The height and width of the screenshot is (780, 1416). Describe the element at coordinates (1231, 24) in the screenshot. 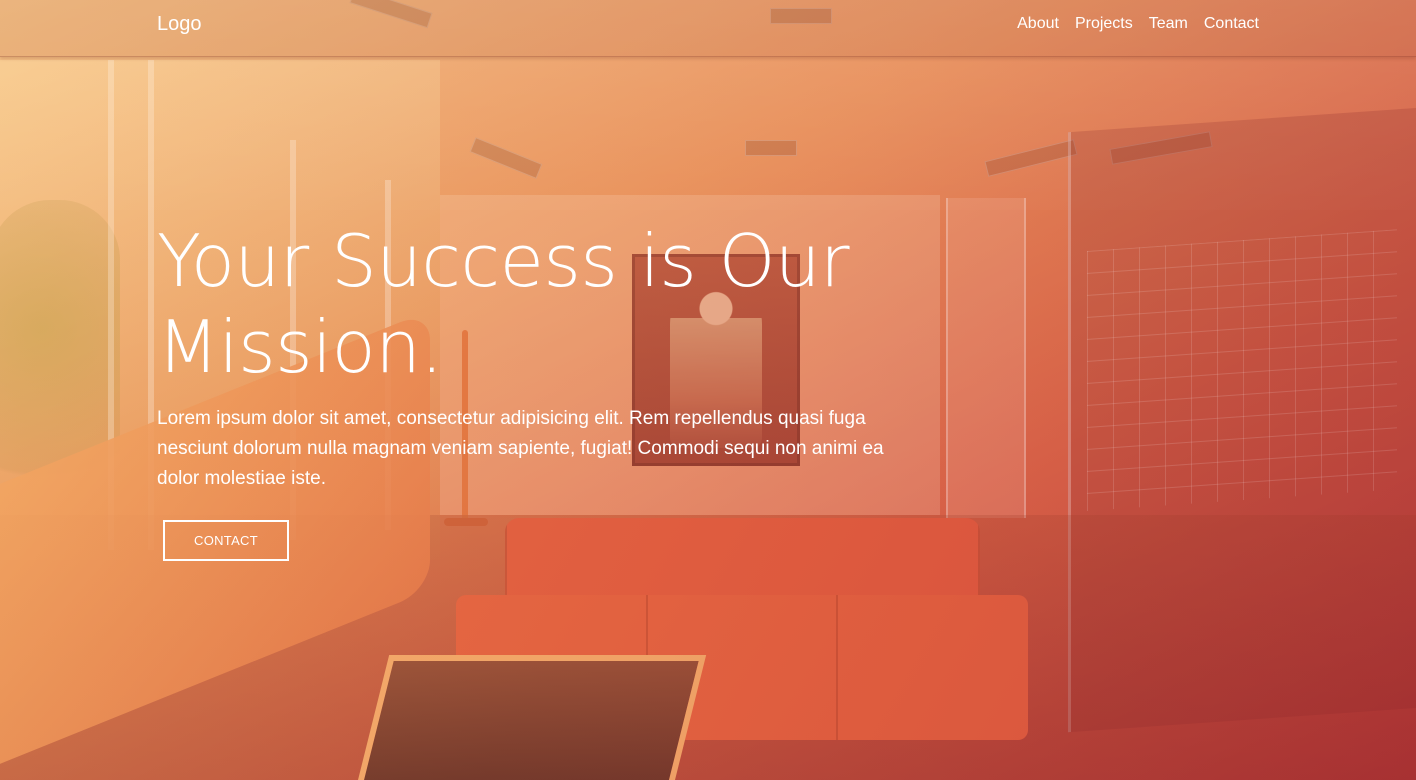

I see `nav-link-contact: Contact` at that location.